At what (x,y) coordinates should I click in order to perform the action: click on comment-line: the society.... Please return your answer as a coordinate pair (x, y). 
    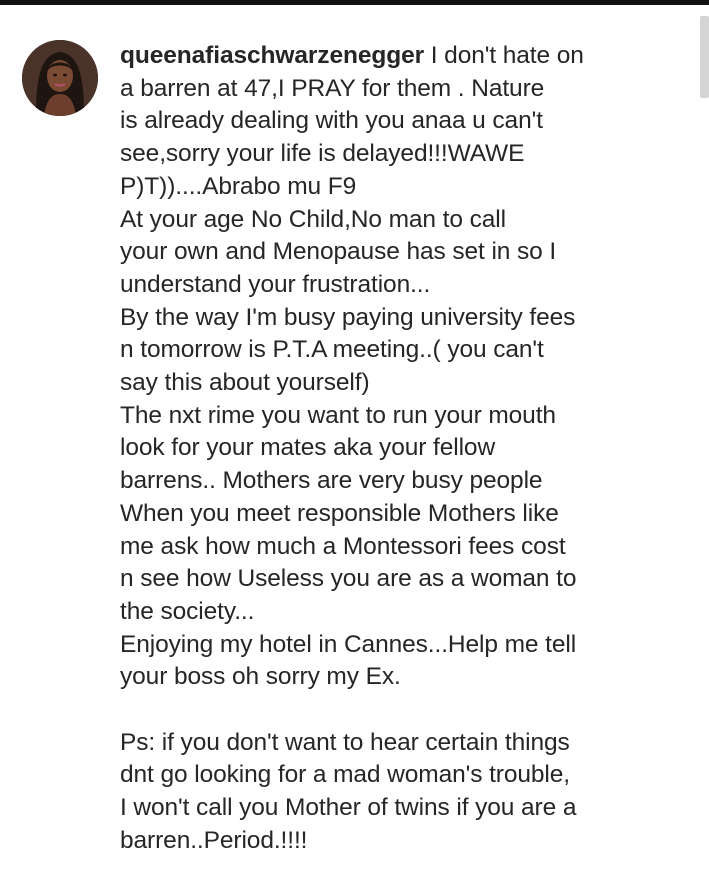
    Looking at the image, I should click on (187, 611).